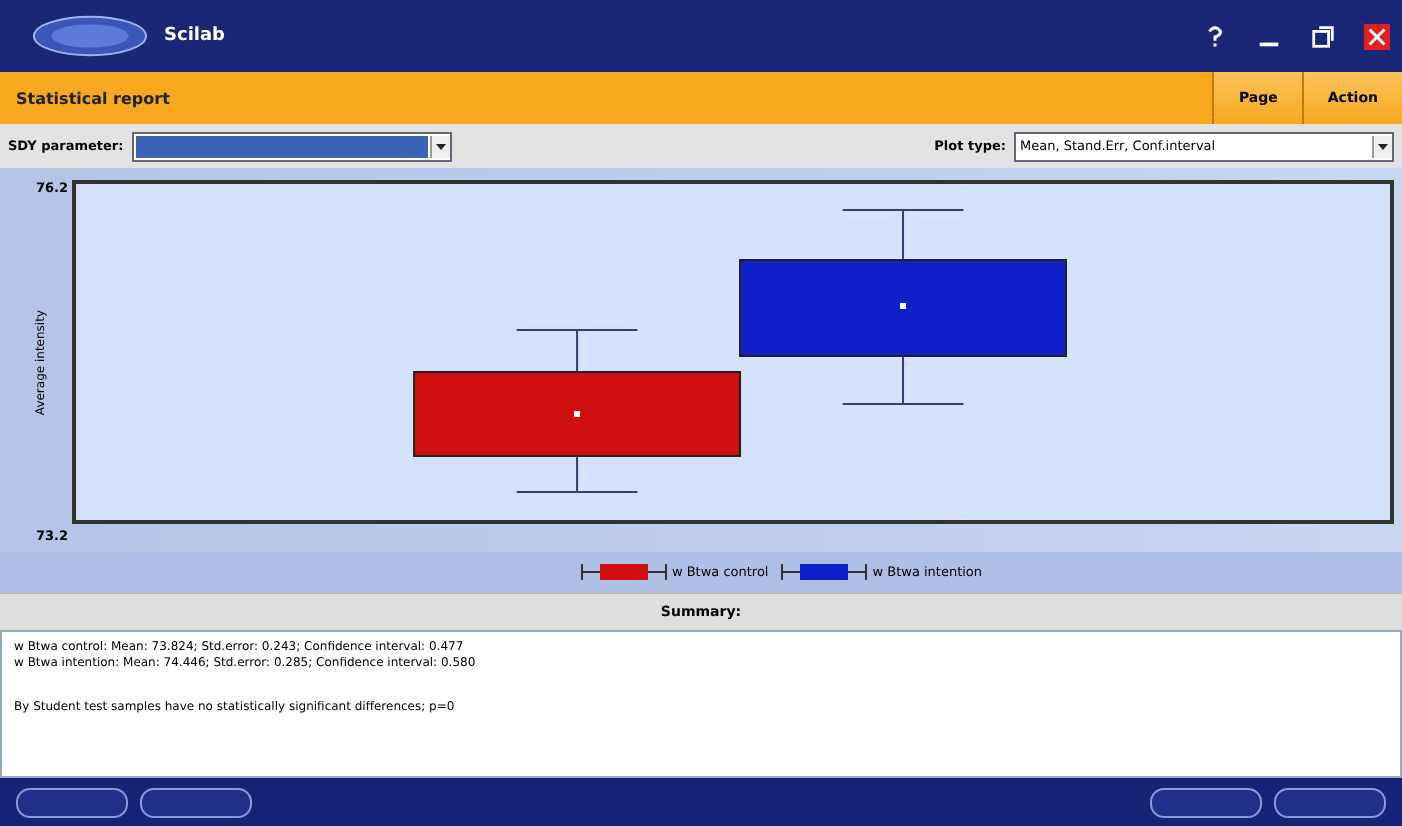 The image size is (1402, 826). Describe the element at coordinates (291, 146) in the screenshot. I see `parameter-dropdown` at that location.